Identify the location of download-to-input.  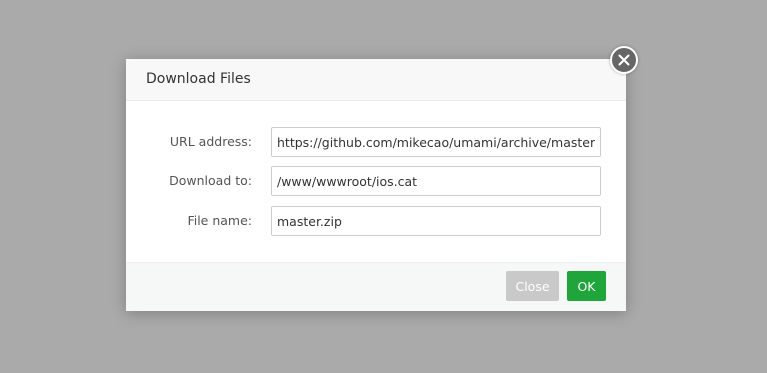
(436, 181).